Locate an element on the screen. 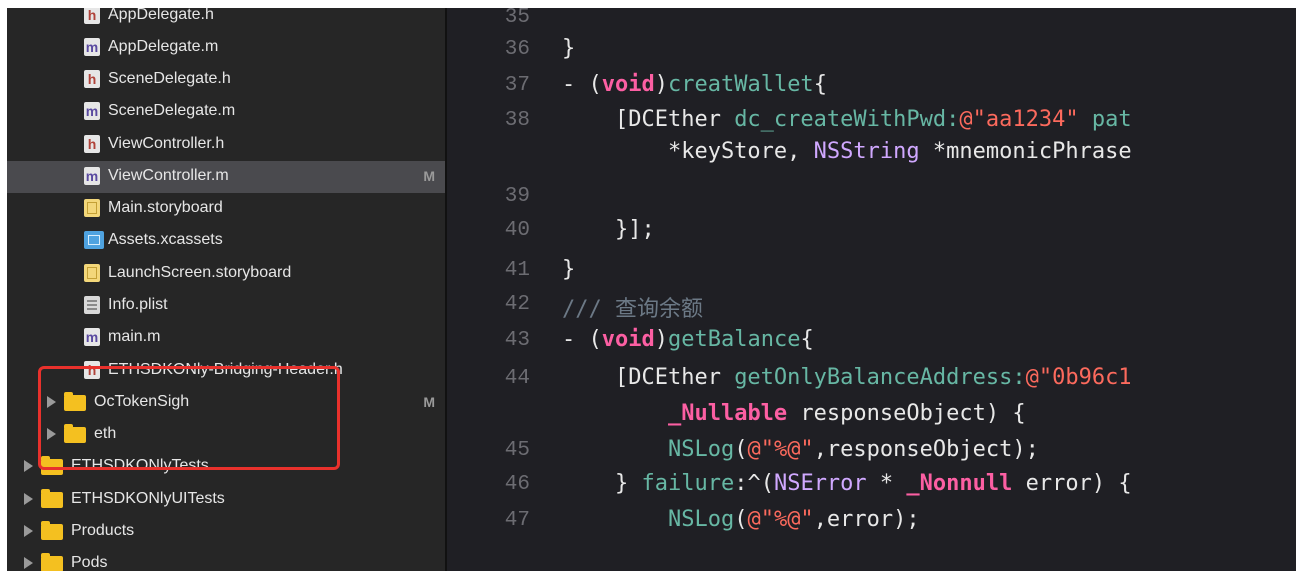 The image size is (1296, 571). code-token: failure is located at coordinates (688, 483).